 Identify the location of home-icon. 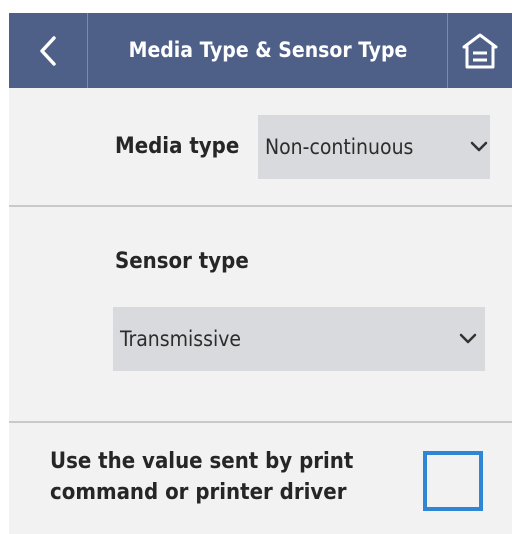
(480, 50).